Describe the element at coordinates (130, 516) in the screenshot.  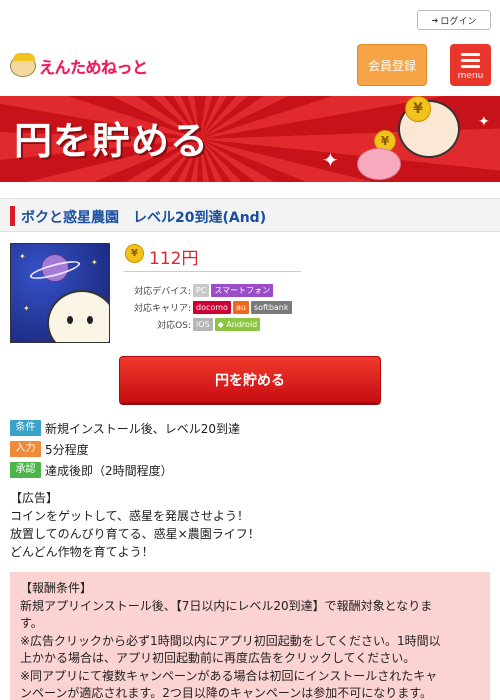
I see `description-line: コインをゲットして、惑星を発展させよう！` at that location.